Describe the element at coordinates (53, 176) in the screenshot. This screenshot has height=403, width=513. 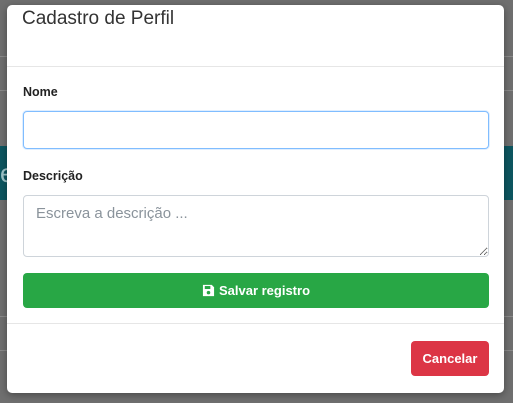
I see `description-label: Descrição` at that location.